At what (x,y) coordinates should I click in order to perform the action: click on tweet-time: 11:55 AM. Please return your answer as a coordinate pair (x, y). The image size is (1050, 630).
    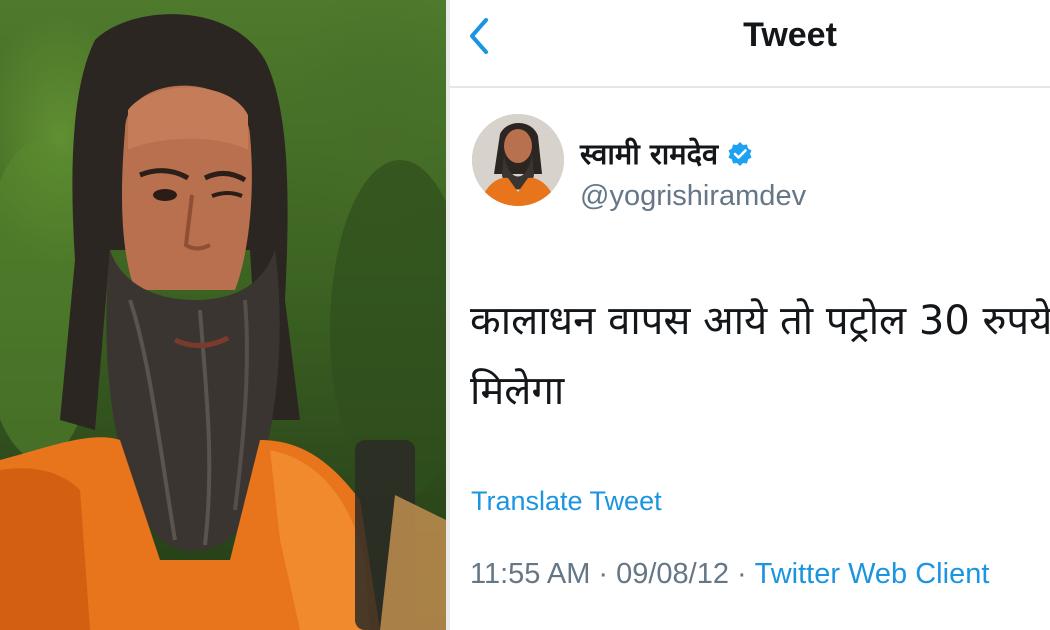
    Looking at the image, I should click on (530, 574).